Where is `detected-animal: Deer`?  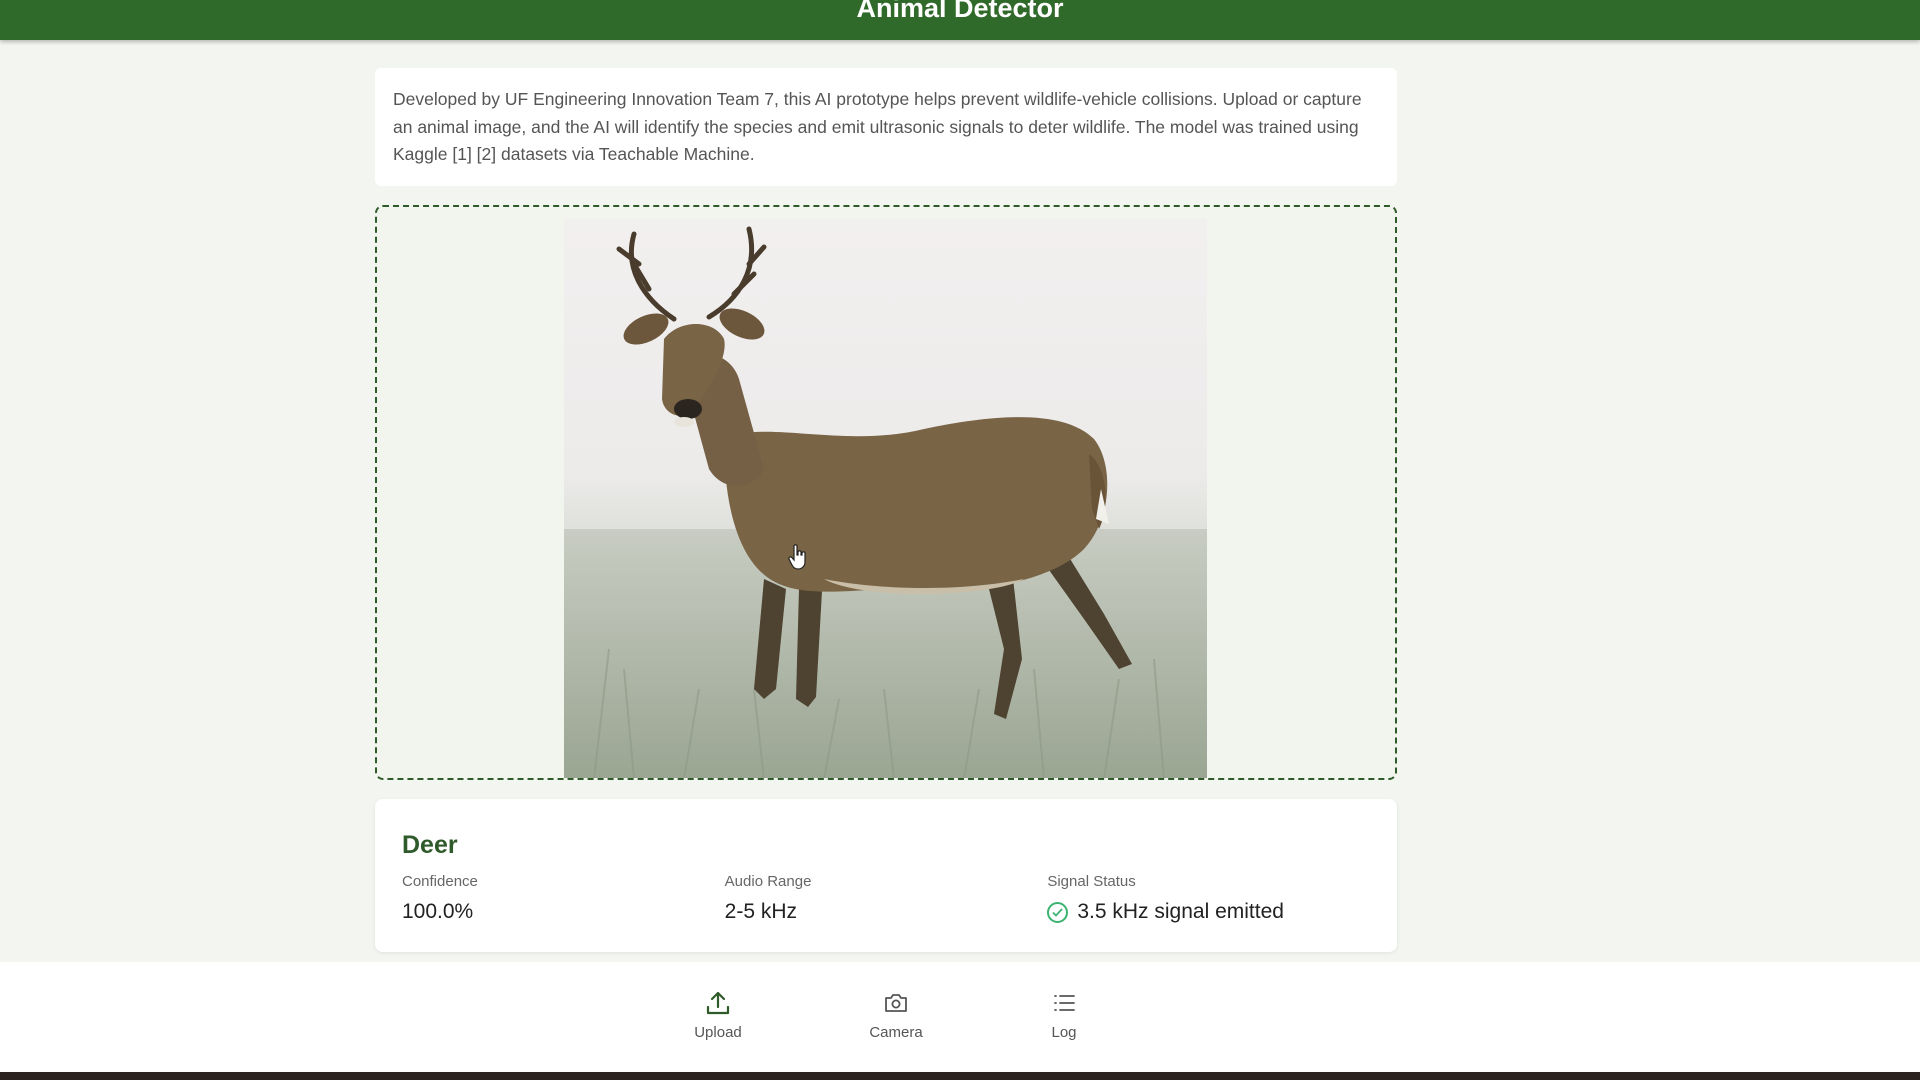 detected-animal: Deer is located at coordinates (430, 845).